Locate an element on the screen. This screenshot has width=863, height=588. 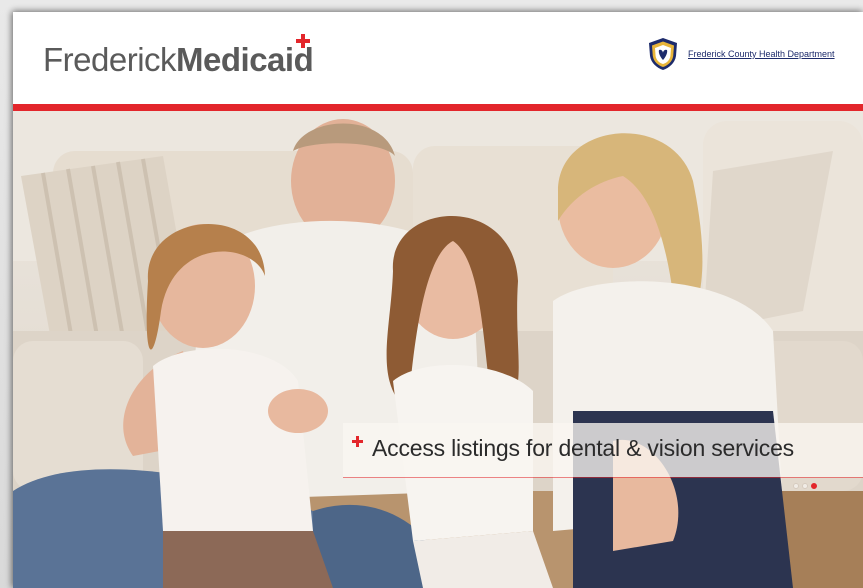
header-red-bar is located at coordinates (438, 107).